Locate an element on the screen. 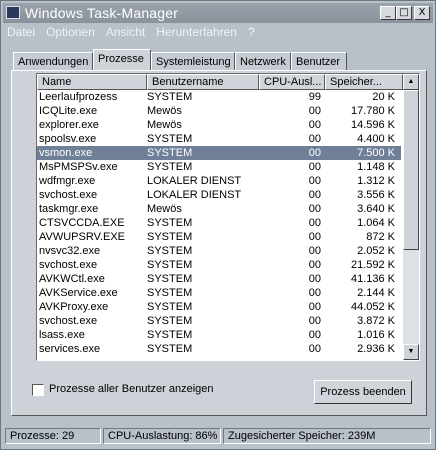 The height and width of the screenshot is (450, 436). table-row: svchost.exe SYSTEM 00 21.592 K is located at coordinates (219, 265).